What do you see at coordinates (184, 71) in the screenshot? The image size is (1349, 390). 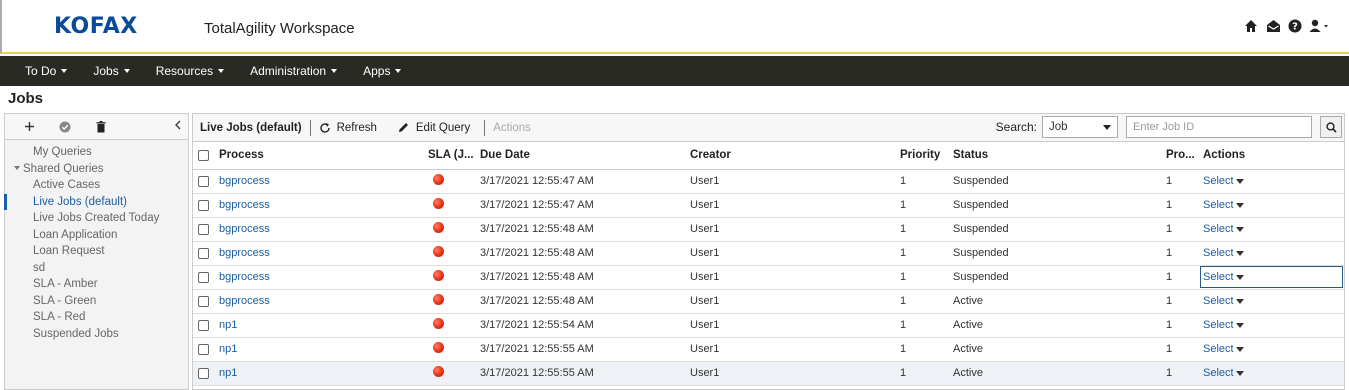 I see `nav-label: Resources` at bounding box center [184, 71].